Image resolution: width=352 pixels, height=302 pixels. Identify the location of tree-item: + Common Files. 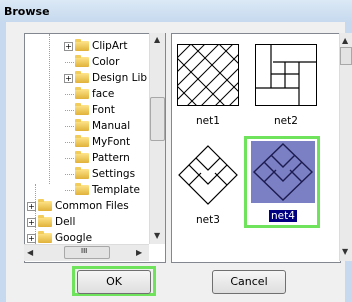
(87, 206).